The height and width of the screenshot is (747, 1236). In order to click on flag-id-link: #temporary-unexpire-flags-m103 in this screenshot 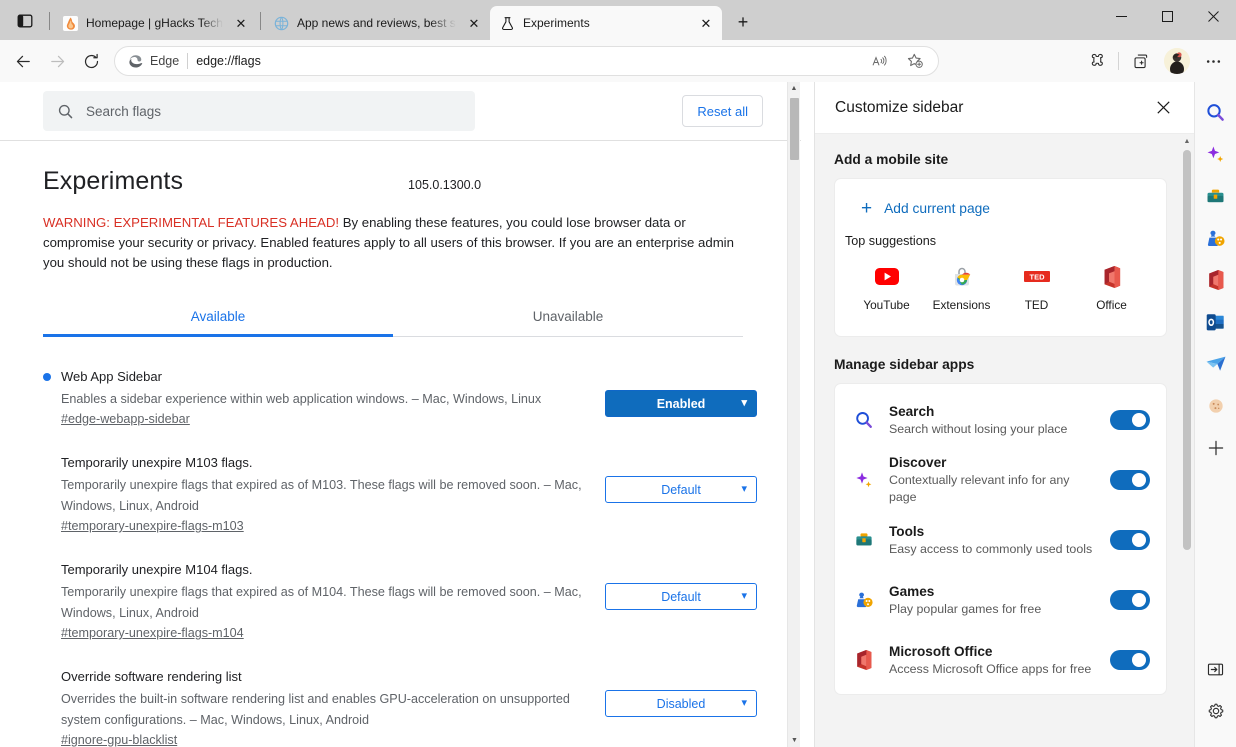, I will do `click(152, 526)`.